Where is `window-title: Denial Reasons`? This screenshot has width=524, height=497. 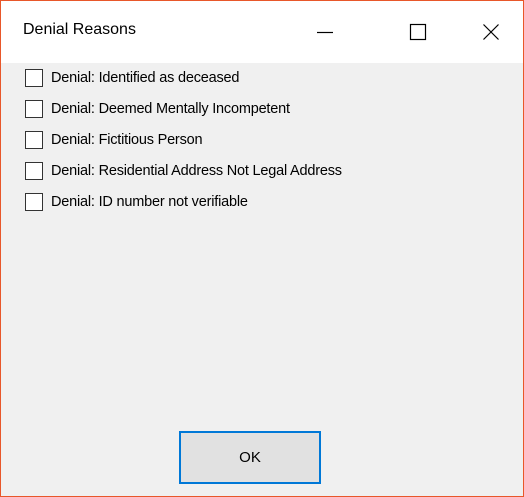
window-title: Denial Reasons is located at coordinates (79, 29).